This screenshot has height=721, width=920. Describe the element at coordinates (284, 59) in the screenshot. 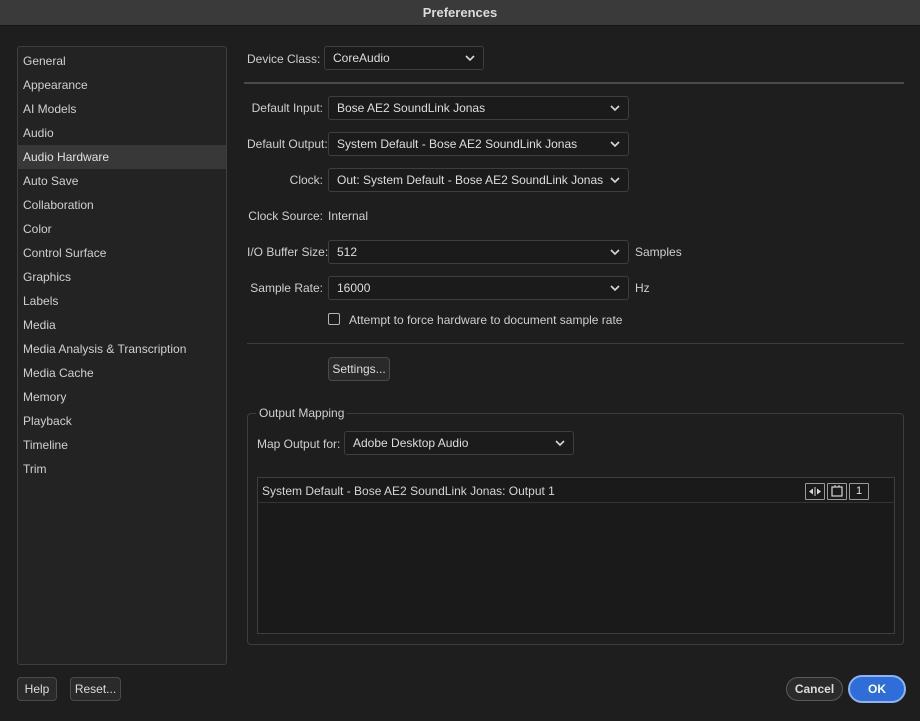

I see `device-class-label: Device Class:` at that location.